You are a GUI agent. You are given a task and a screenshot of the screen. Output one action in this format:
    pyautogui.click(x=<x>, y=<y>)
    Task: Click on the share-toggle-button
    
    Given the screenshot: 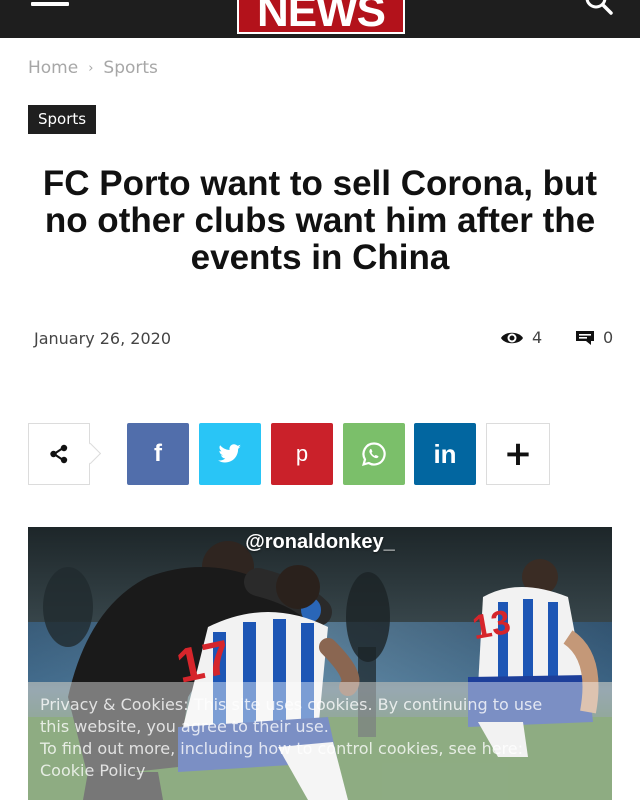 What is the action you would take?
    pyautogui.click(x=65, y=454)
    